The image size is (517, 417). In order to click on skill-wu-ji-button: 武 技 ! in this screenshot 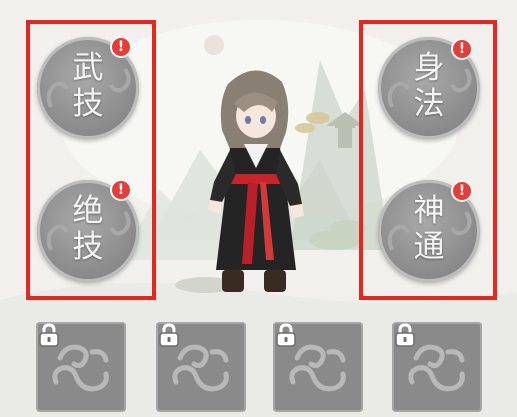, I will do `click(88, 87)`.